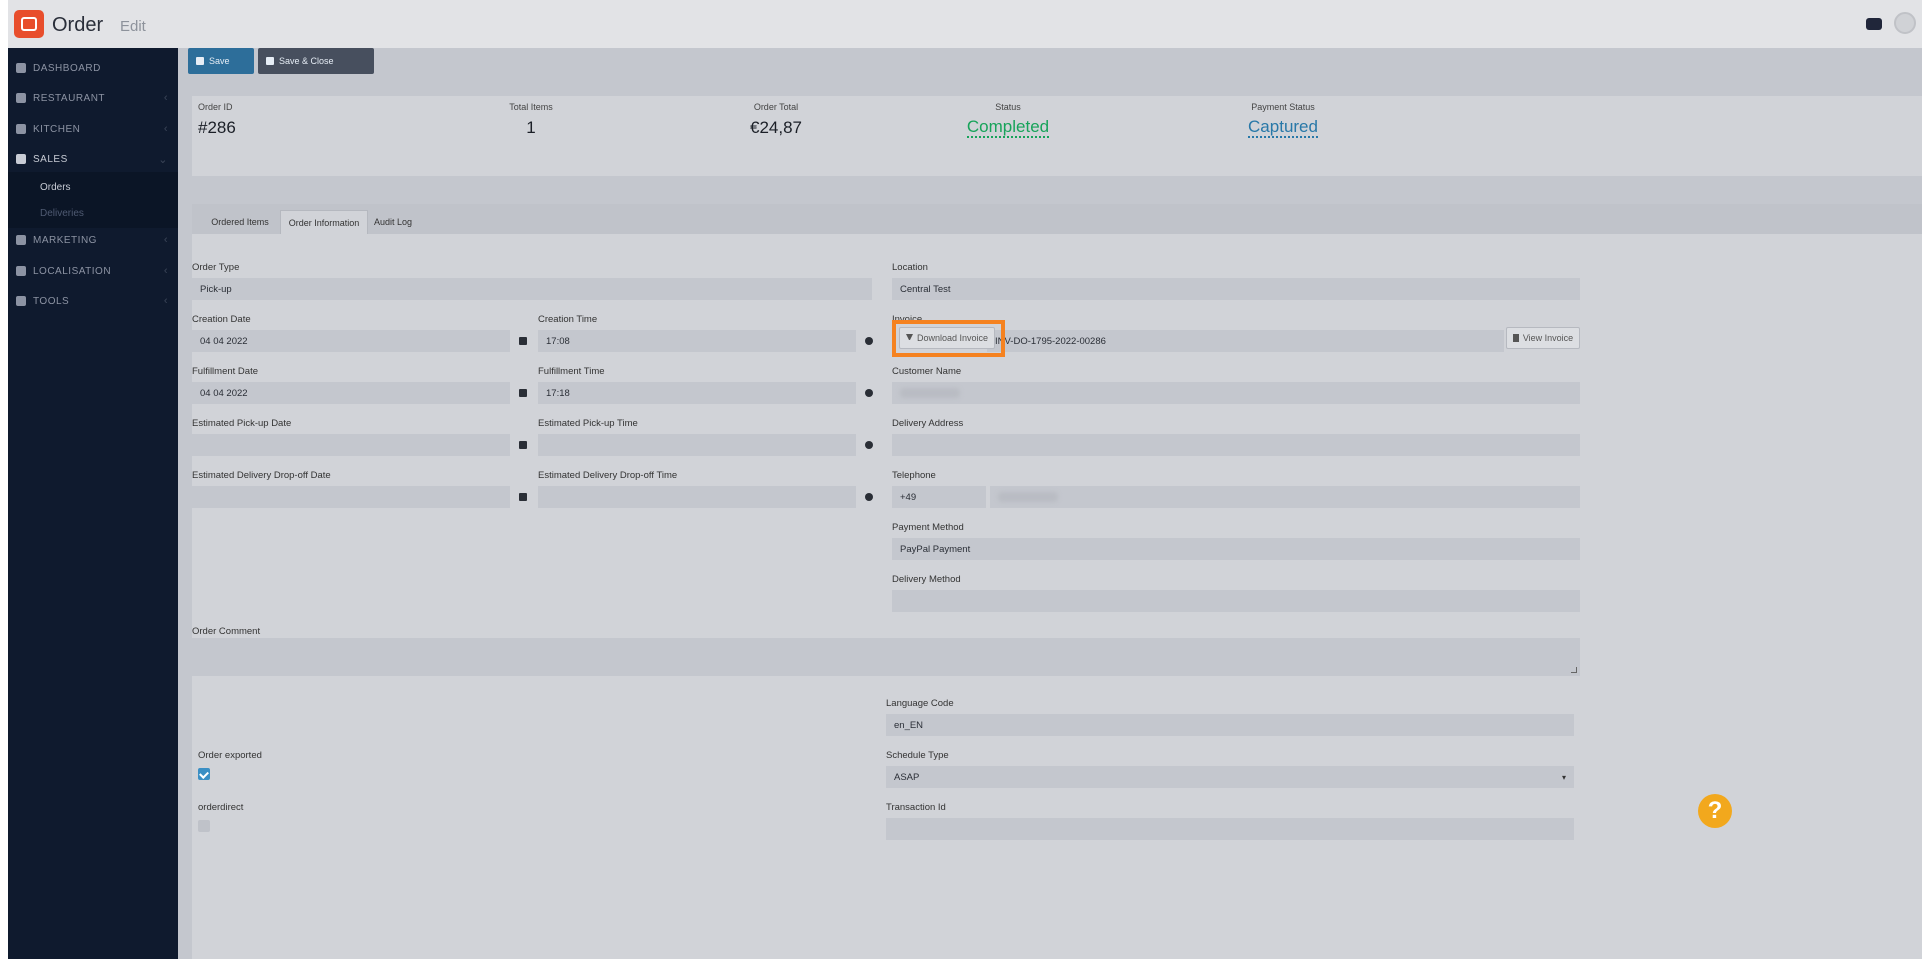 The image size is (1930, 959). I want to click on sidebar-item-label: TOOLS, so click(51, 301).